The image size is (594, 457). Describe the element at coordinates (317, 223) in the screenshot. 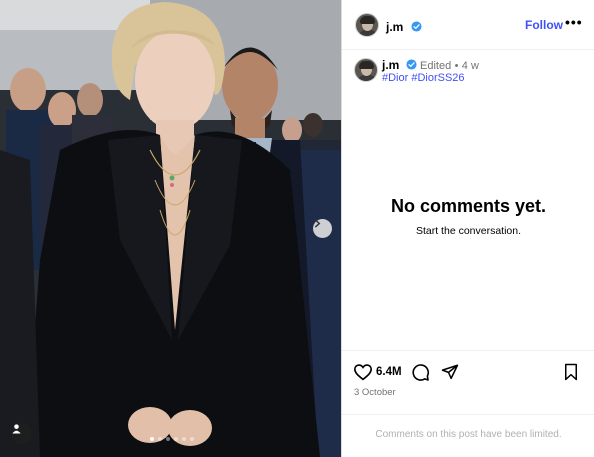

I see `chevron-right-icon` at that location.